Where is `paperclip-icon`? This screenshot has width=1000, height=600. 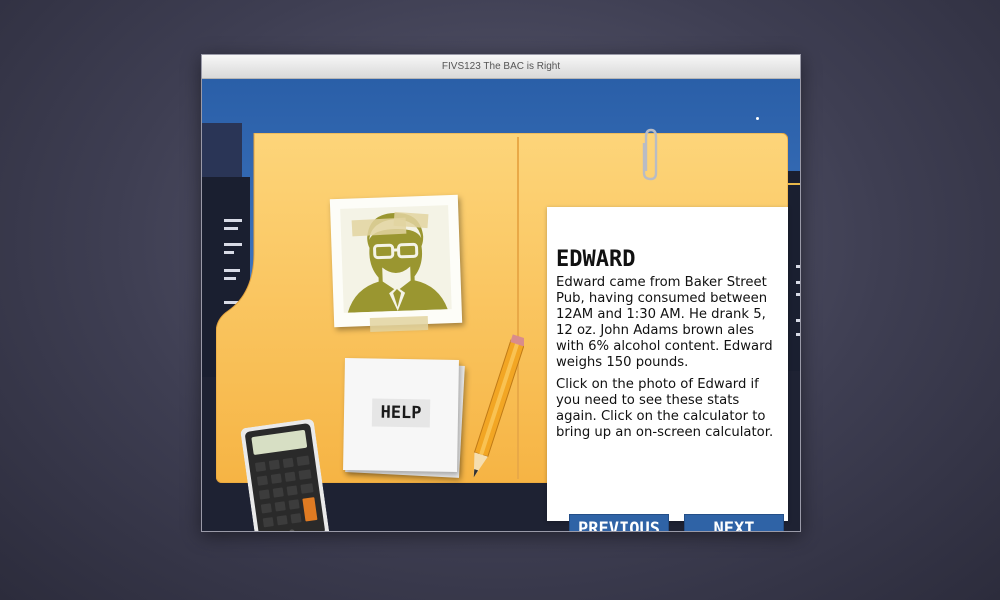 paperclip-icon is located at coordinates (650, 154).